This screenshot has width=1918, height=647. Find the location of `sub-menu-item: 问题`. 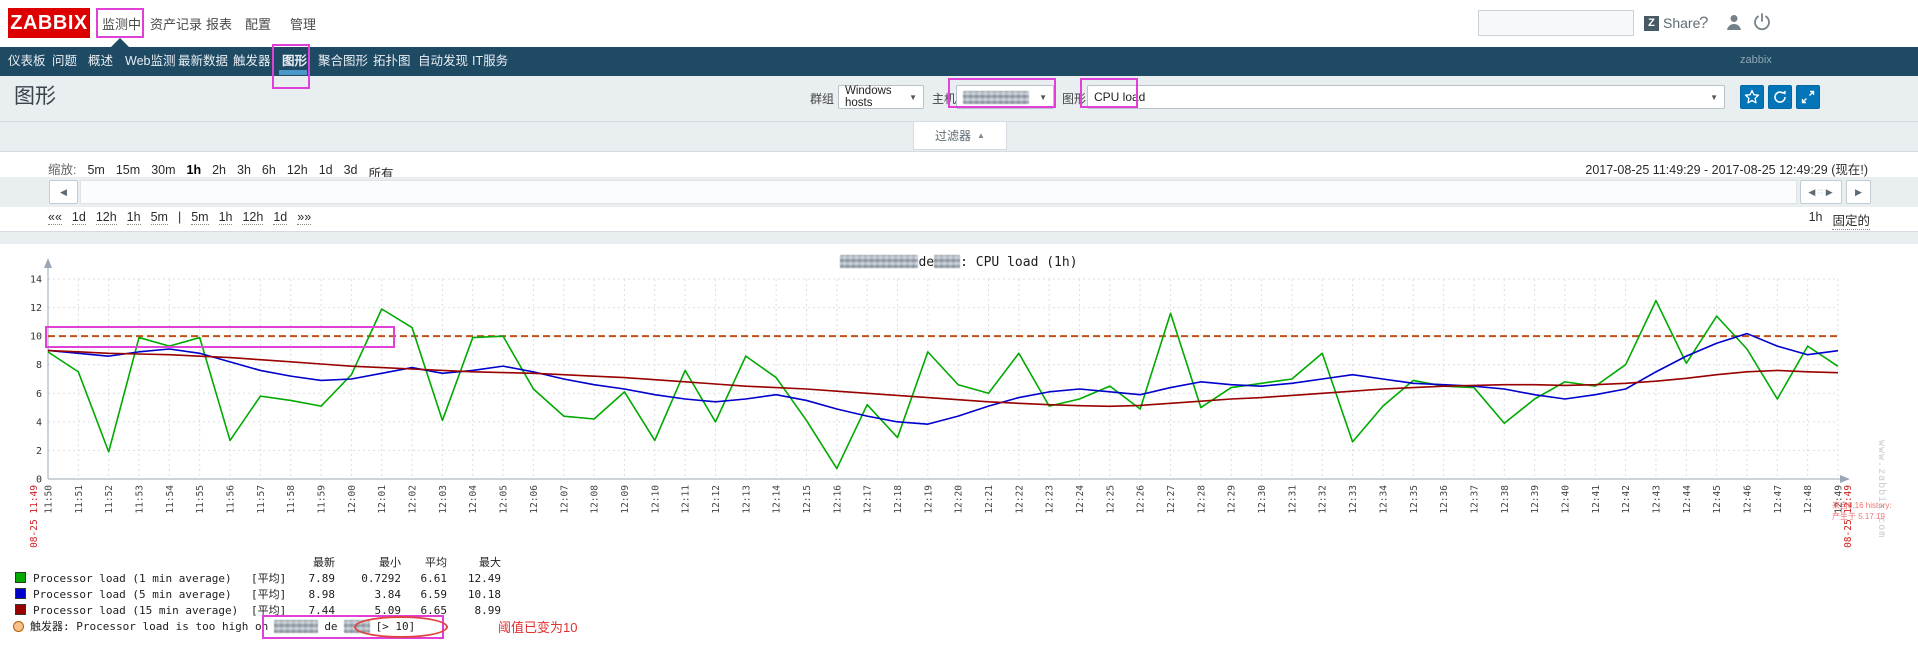

sub-menu-item: 问题 is located at coordinates (64, 61).